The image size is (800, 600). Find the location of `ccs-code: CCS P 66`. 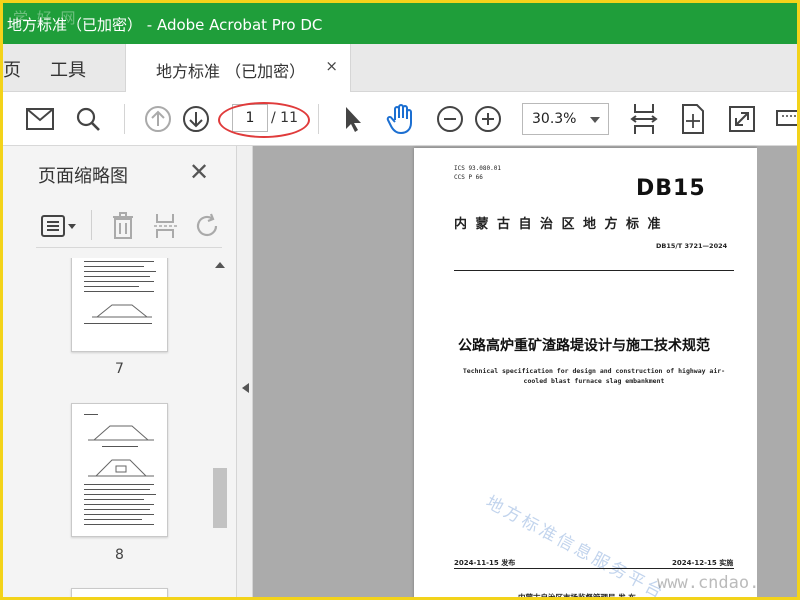

ccs-code: CCS P 66 is located at coordinates (468, 177).